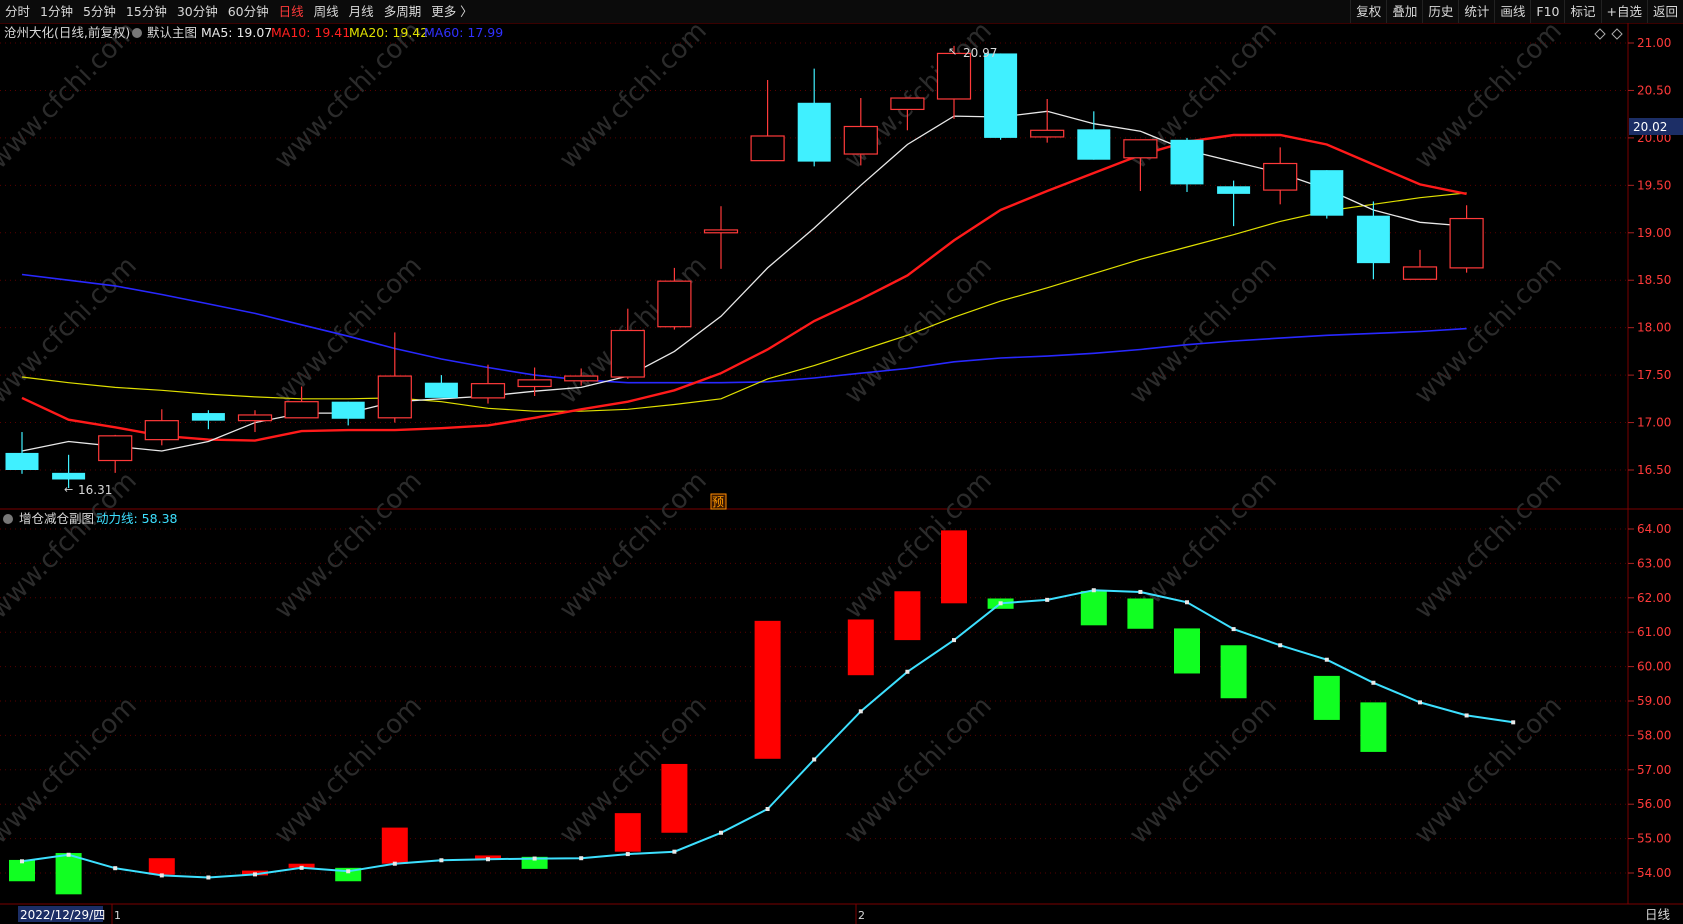 The image size is (1683, 924). Describe the element at coordinates (310, 32) in the screenshot. I see `ma10-label: MA10: 19.41` at that location.